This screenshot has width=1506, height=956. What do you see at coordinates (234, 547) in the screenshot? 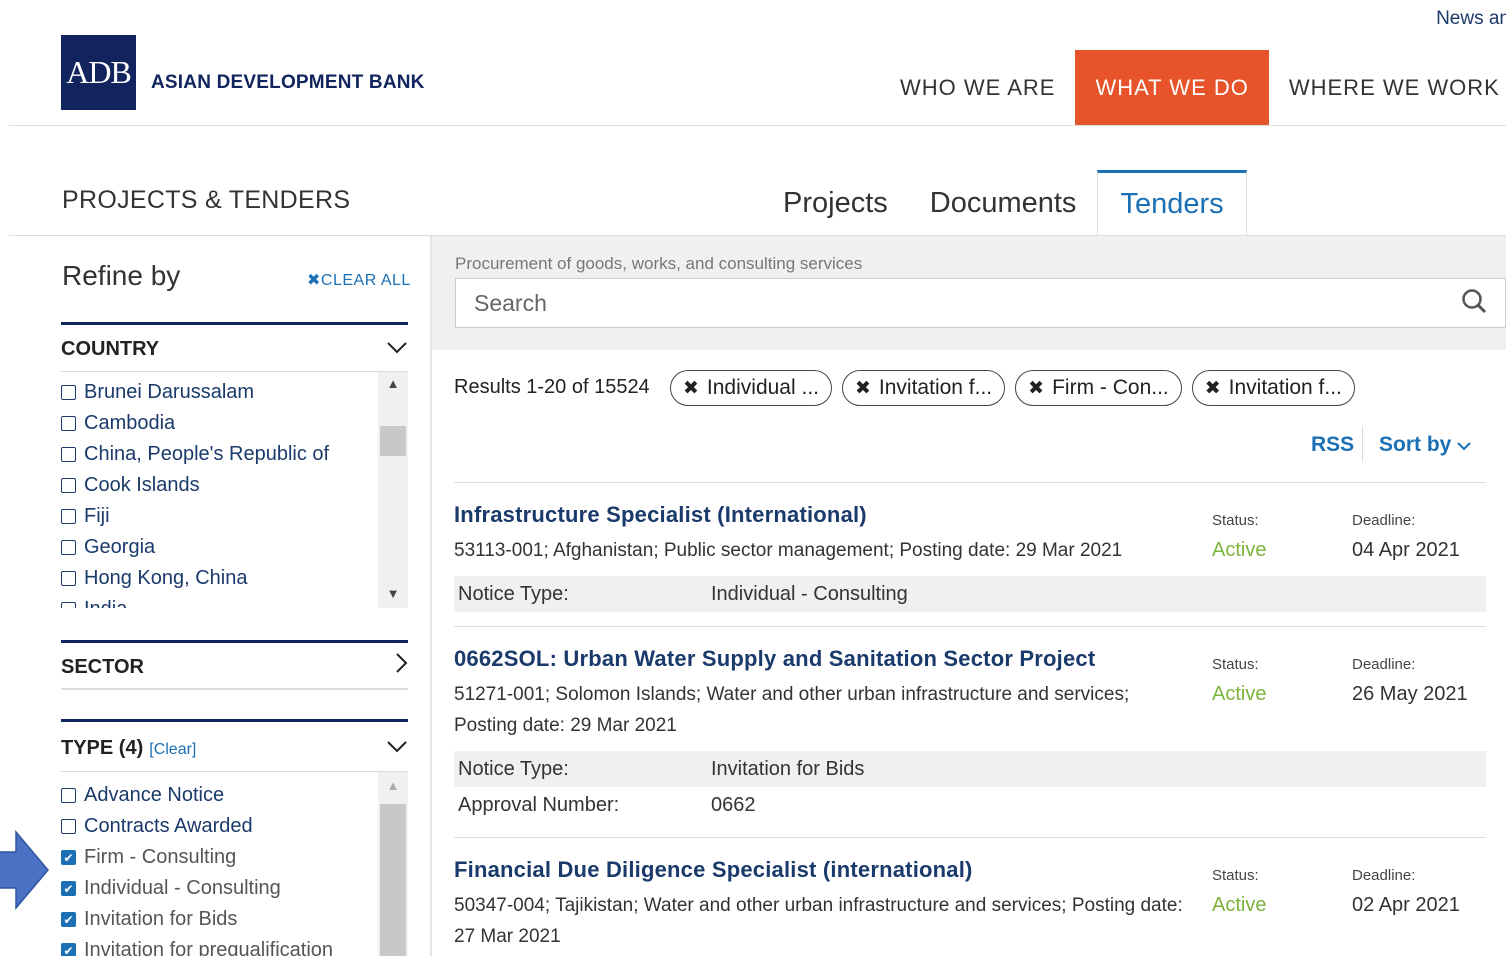
I see `country-option: Georgia` at bounding box center [234, 547].